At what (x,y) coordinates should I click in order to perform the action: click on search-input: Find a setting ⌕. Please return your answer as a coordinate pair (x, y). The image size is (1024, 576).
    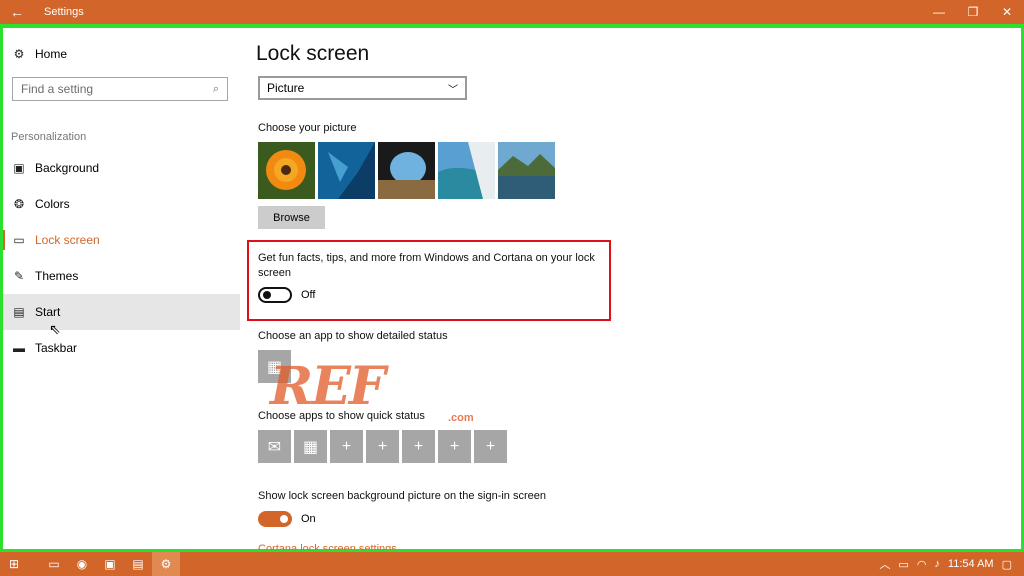
    Looking at the image, I should click on (120, 89).